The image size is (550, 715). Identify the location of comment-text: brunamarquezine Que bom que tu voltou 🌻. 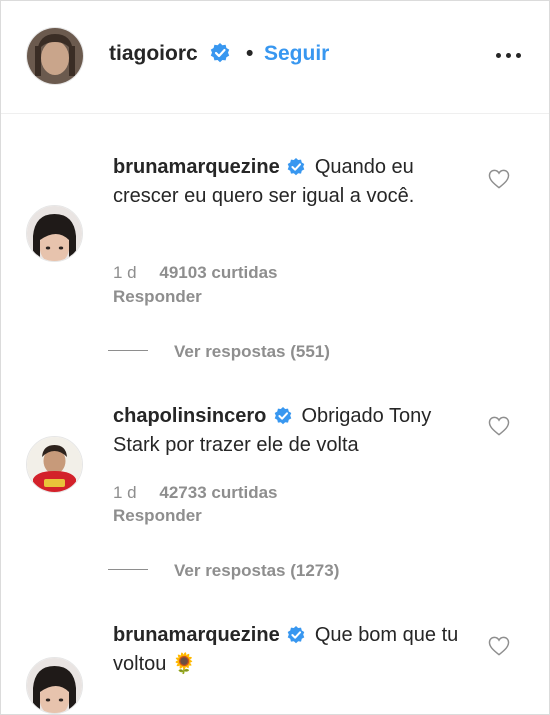
(293, 650).